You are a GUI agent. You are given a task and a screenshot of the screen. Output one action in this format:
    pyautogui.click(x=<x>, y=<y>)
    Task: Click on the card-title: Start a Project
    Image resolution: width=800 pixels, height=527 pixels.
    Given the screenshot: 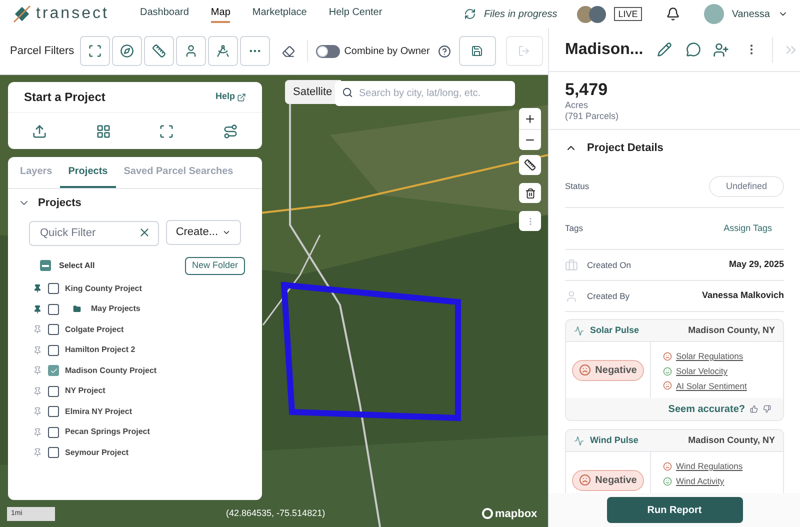 What is the action you would take?
    pyautogui.click(x=65, y=97)
    